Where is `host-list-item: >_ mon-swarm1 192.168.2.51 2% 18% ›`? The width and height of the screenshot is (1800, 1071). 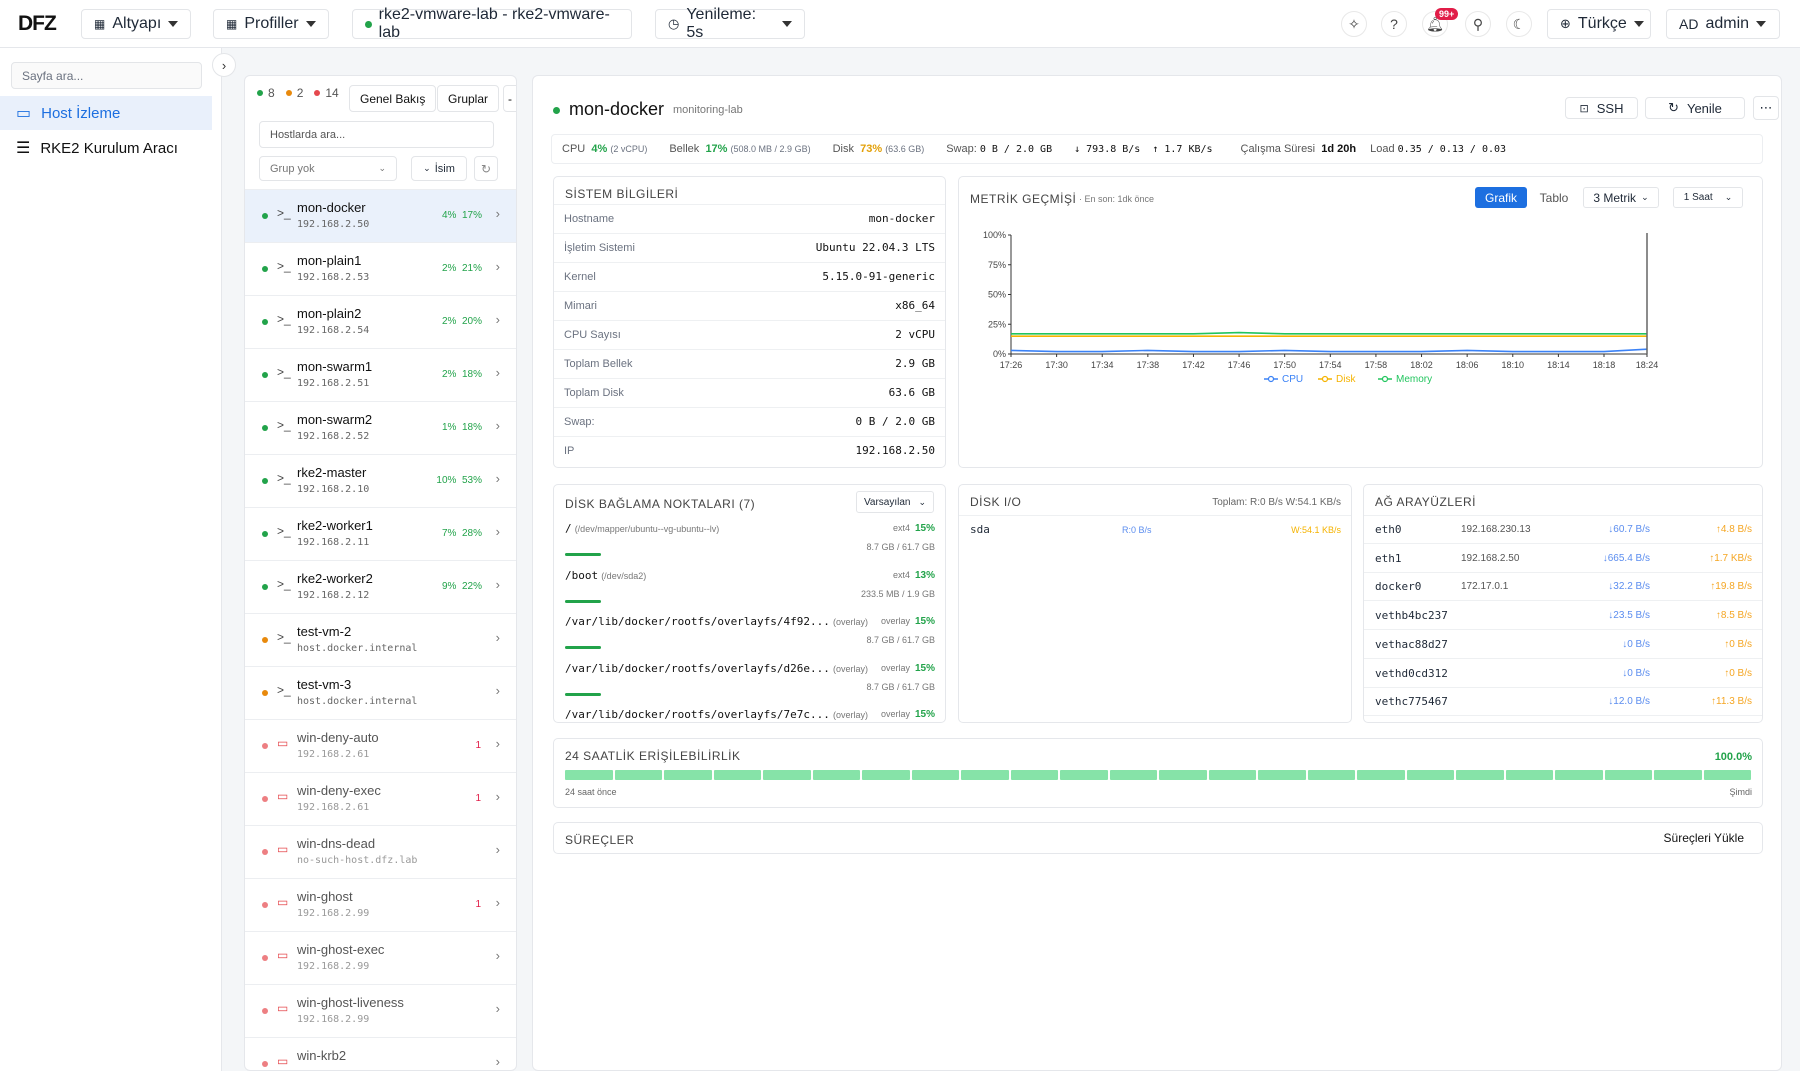 host-list-item: >_ mon-swarm1 192.168.2.51 2% 18% › is located at coordinates (380, 374).